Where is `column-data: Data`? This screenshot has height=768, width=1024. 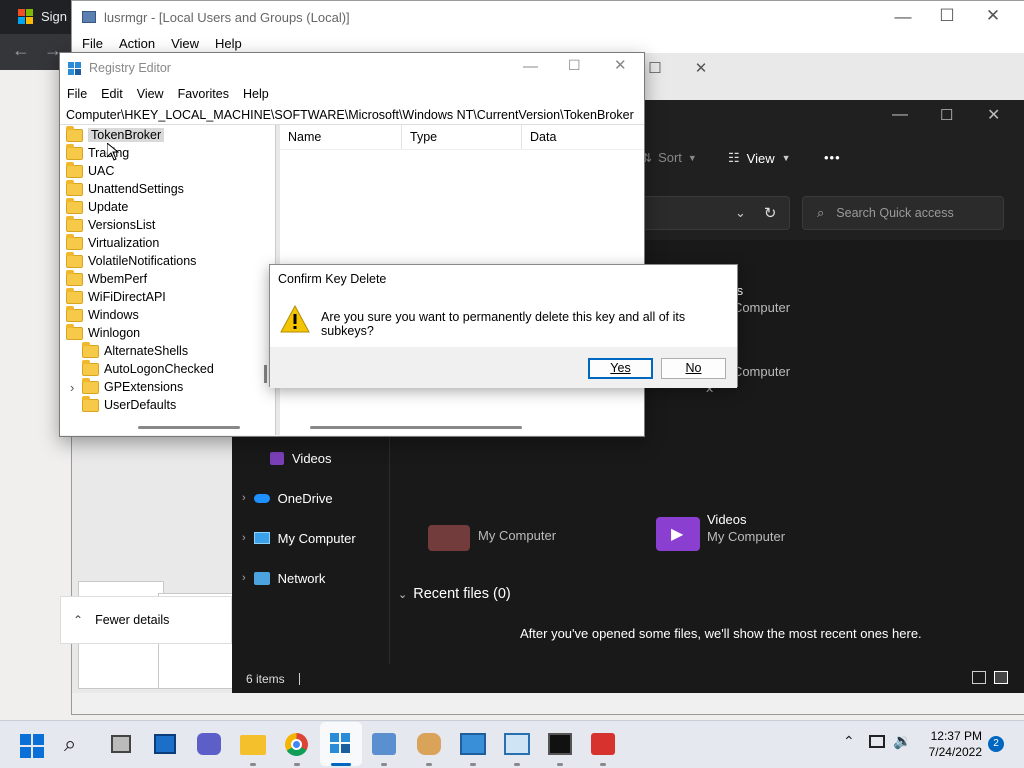 column-data: Data is located at coordinates (582, 137).